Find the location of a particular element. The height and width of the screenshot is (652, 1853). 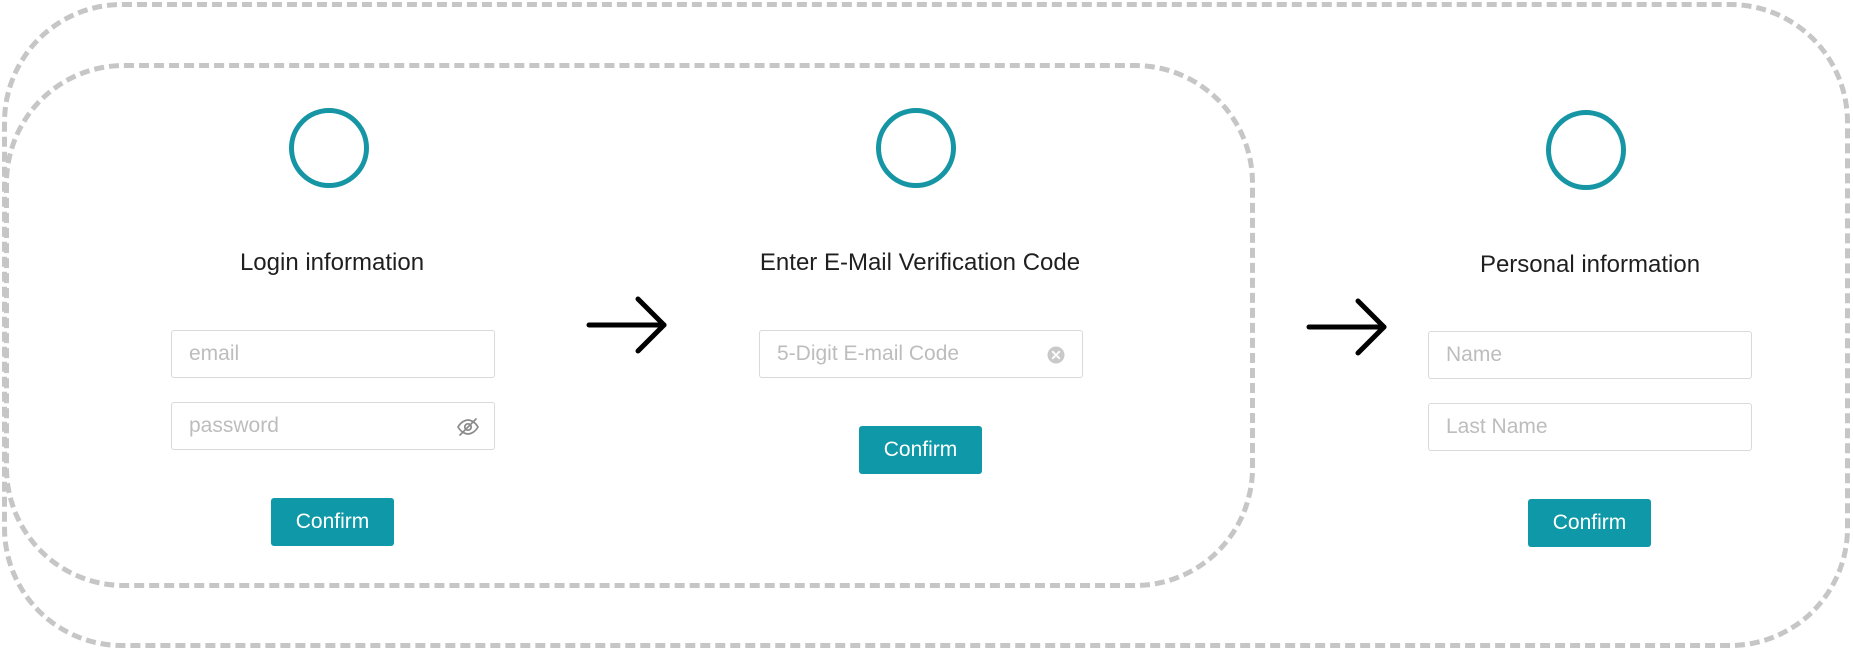

password-input is located at coordinates (333, 426).